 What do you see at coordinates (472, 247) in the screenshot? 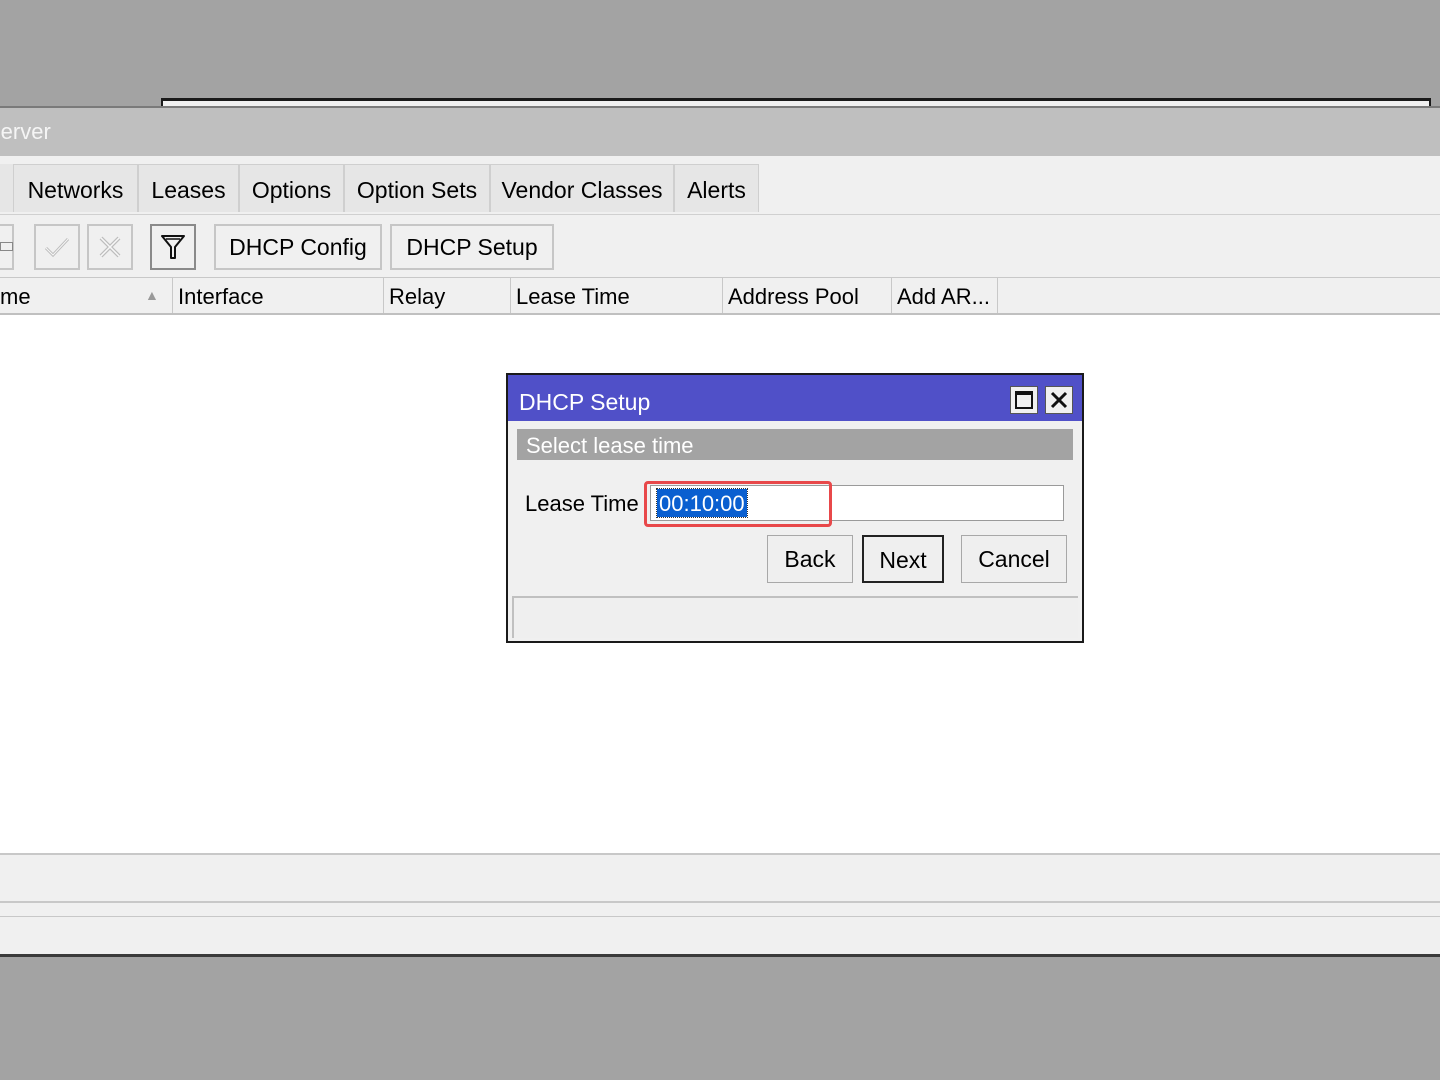
I see `dhcp-setup-button: DHCP Setup` at bounding box center [472, 247].